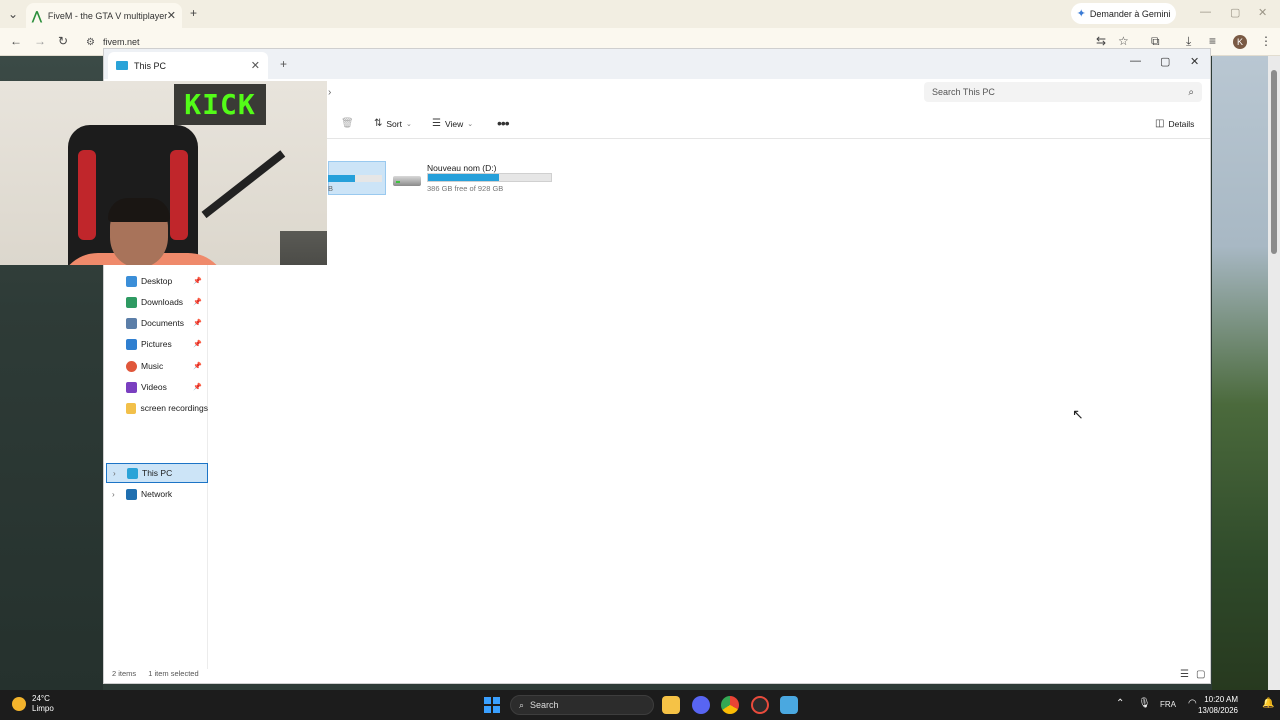  What do you see at coordinates (1240, 42) in the screenshot?
I see `profile-avatar: K` at bounding box center [1240, 42].